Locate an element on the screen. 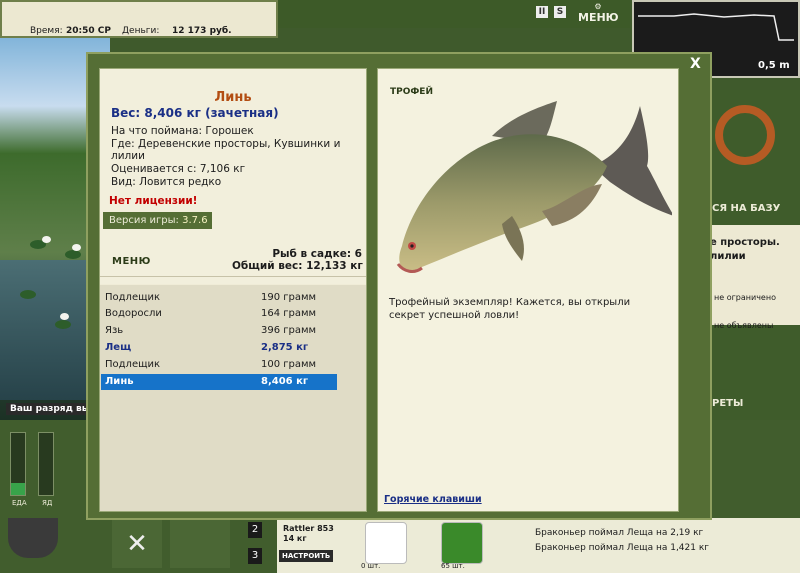 This screenshot has height=573, width=800. main-menu-button: ⚙ МЕНЮ is located at coordinates (598, 13).